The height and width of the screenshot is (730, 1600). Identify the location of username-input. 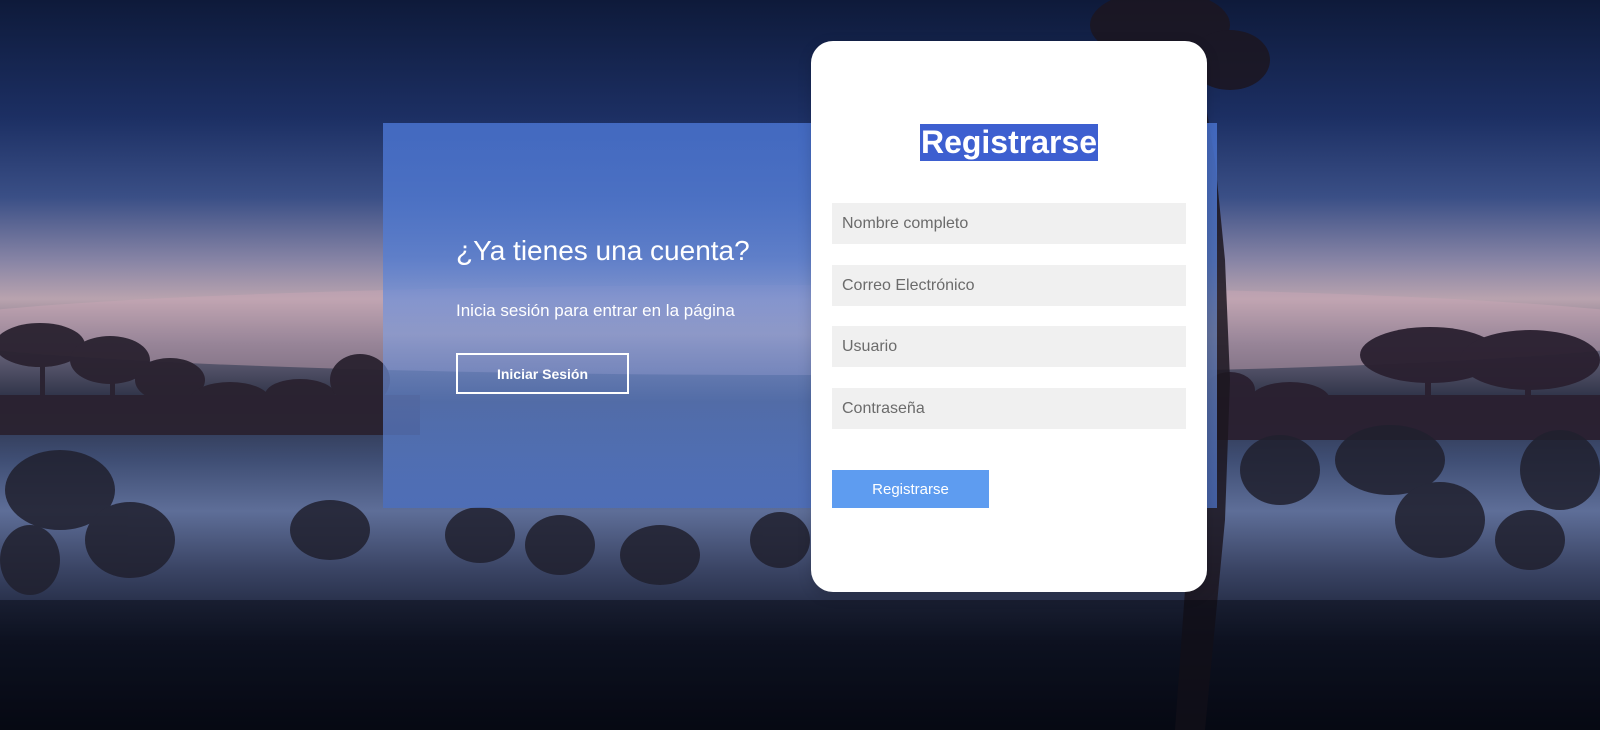
(1009, 346).